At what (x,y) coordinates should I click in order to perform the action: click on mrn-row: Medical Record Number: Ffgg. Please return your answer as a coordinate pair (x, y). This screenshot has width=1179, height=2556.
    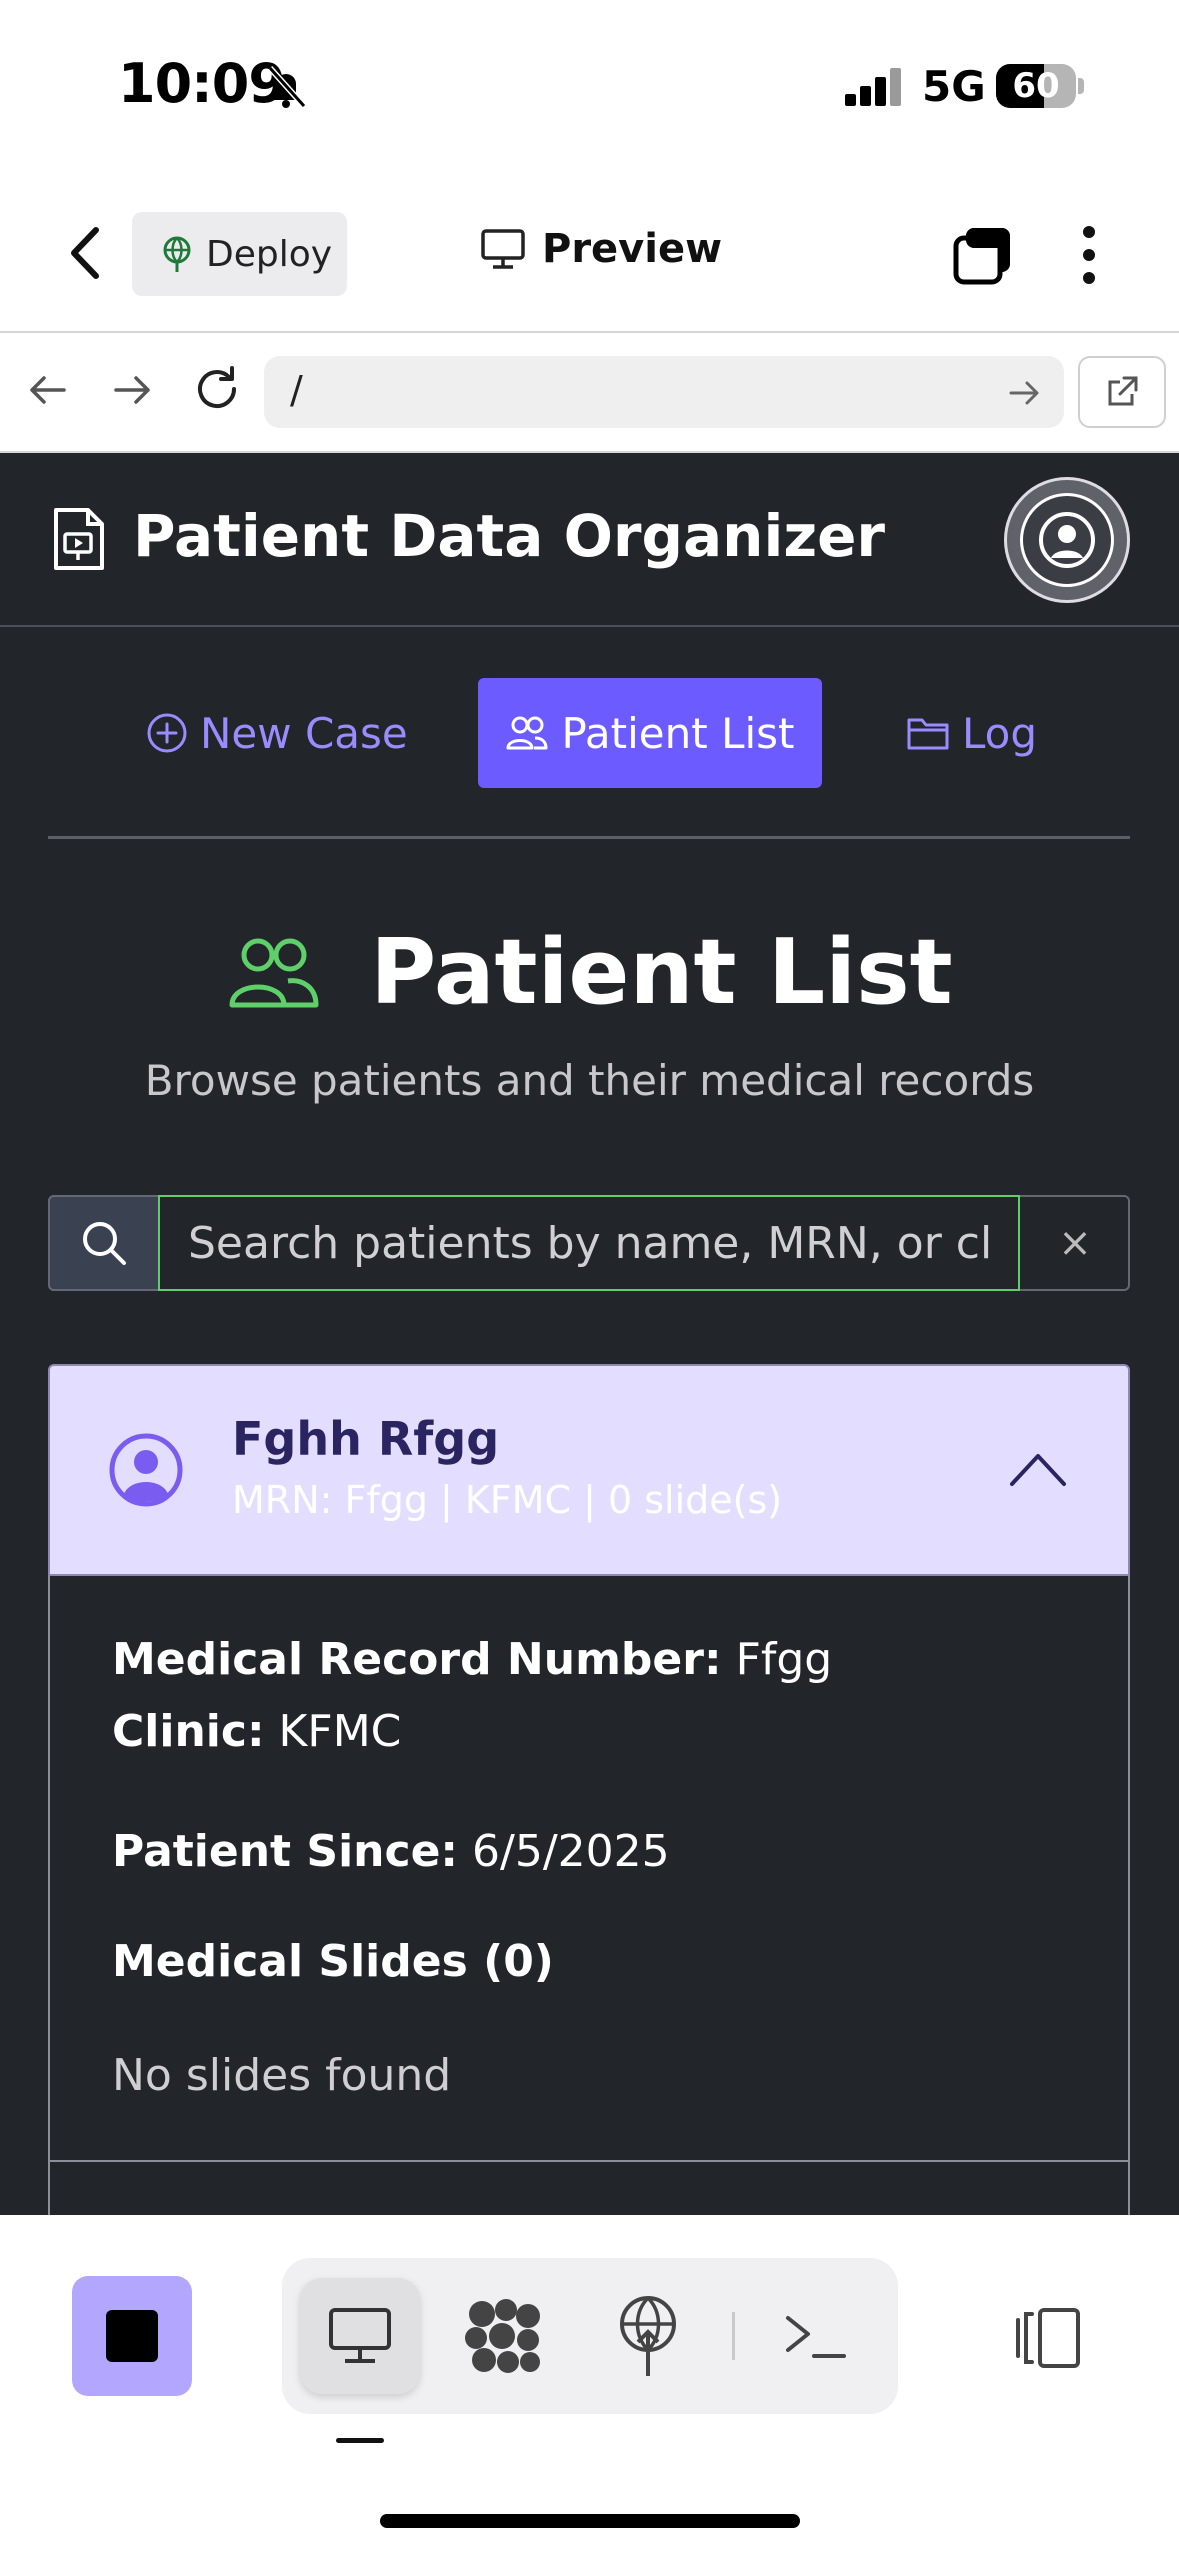
    Looking at the image, I should click on (472, 1659).